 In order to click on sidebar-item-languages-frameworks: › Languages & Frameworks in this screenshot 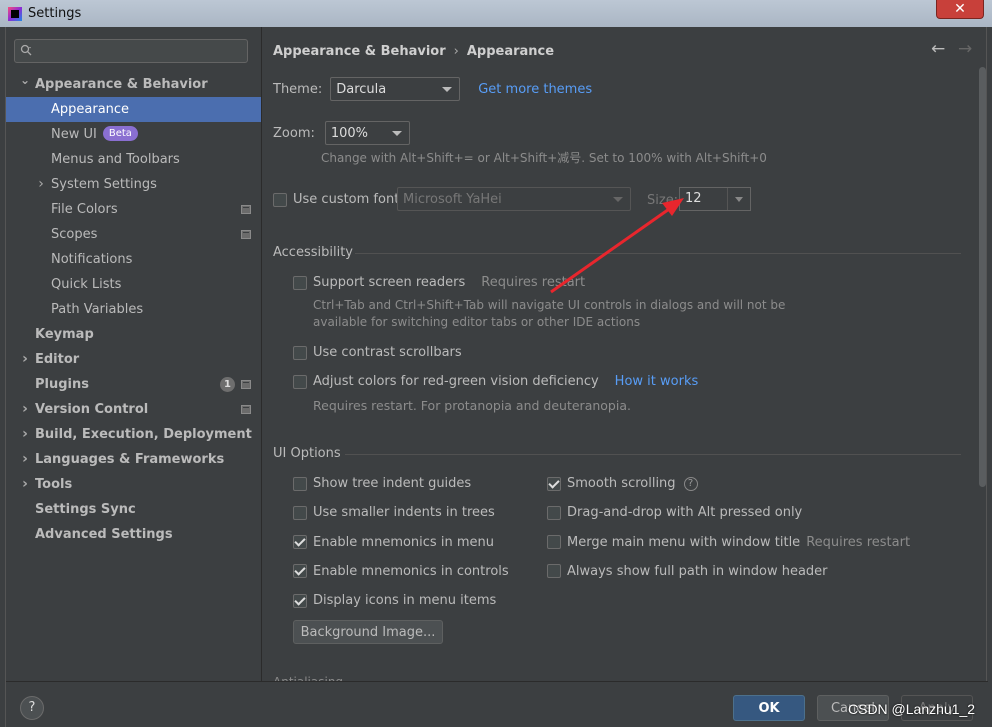, I will do `click(133, 459)`.